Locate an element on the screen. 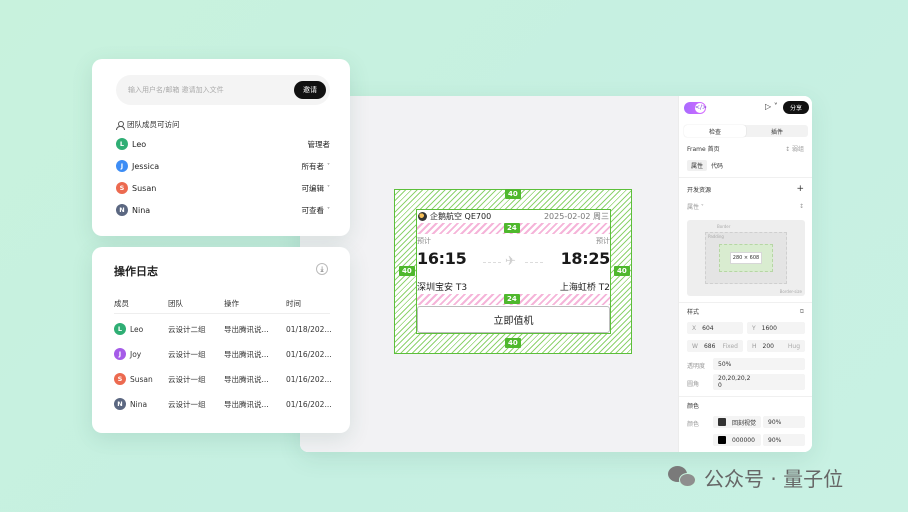 This screenshot has height=512, width=908. share-button: 分享 is located at coordinates (796, 107).